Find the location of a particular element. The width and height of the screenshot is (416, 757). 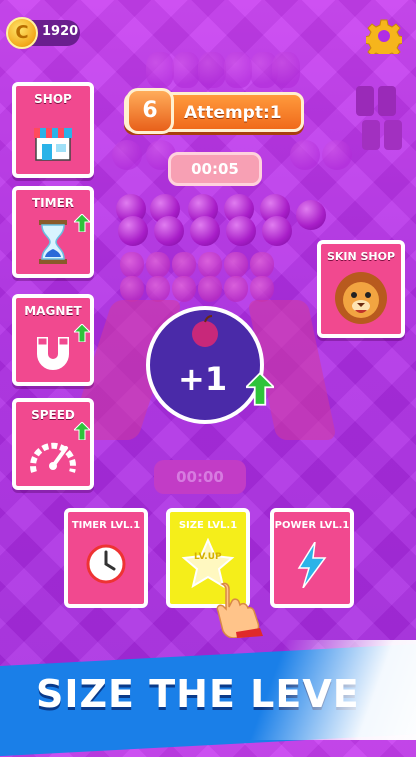

clock-icon is located at coordinates (106, 564).